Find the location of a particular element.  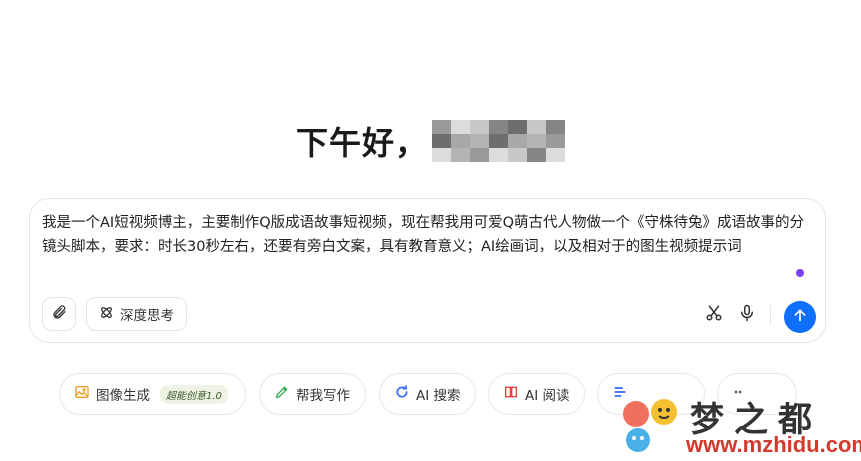

chip-badge: 超能创意1.0 is located at coordinates (194, 394).